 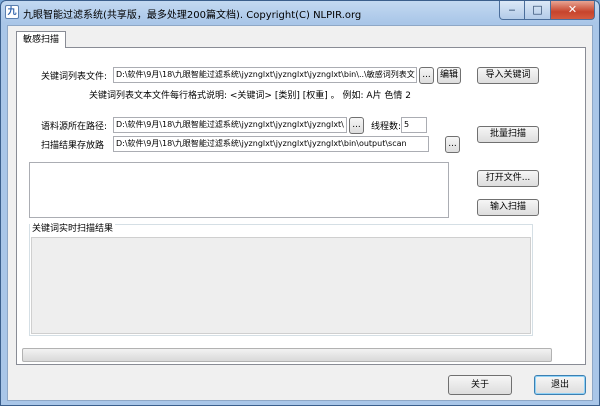 What do you see at coordinates (41, 39) in the screenshot?
I see `tab-sensitive-scan: 敏感扫描` at bounding box center [41, 39].